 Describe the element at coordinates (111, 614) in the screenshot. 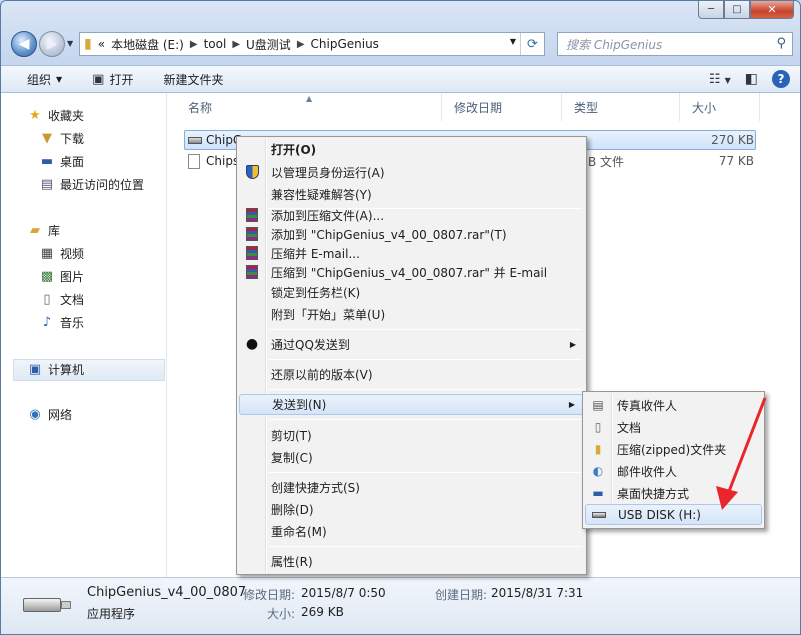

I see `details-file-type: 应用程序` at that location.